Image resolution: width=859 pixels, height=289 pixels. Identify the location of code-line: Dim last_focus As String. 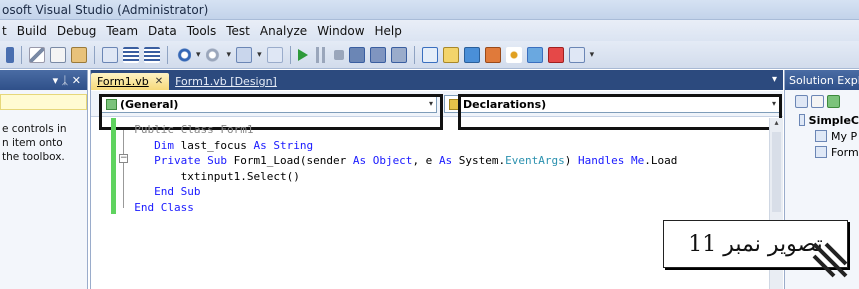
(399, 146).